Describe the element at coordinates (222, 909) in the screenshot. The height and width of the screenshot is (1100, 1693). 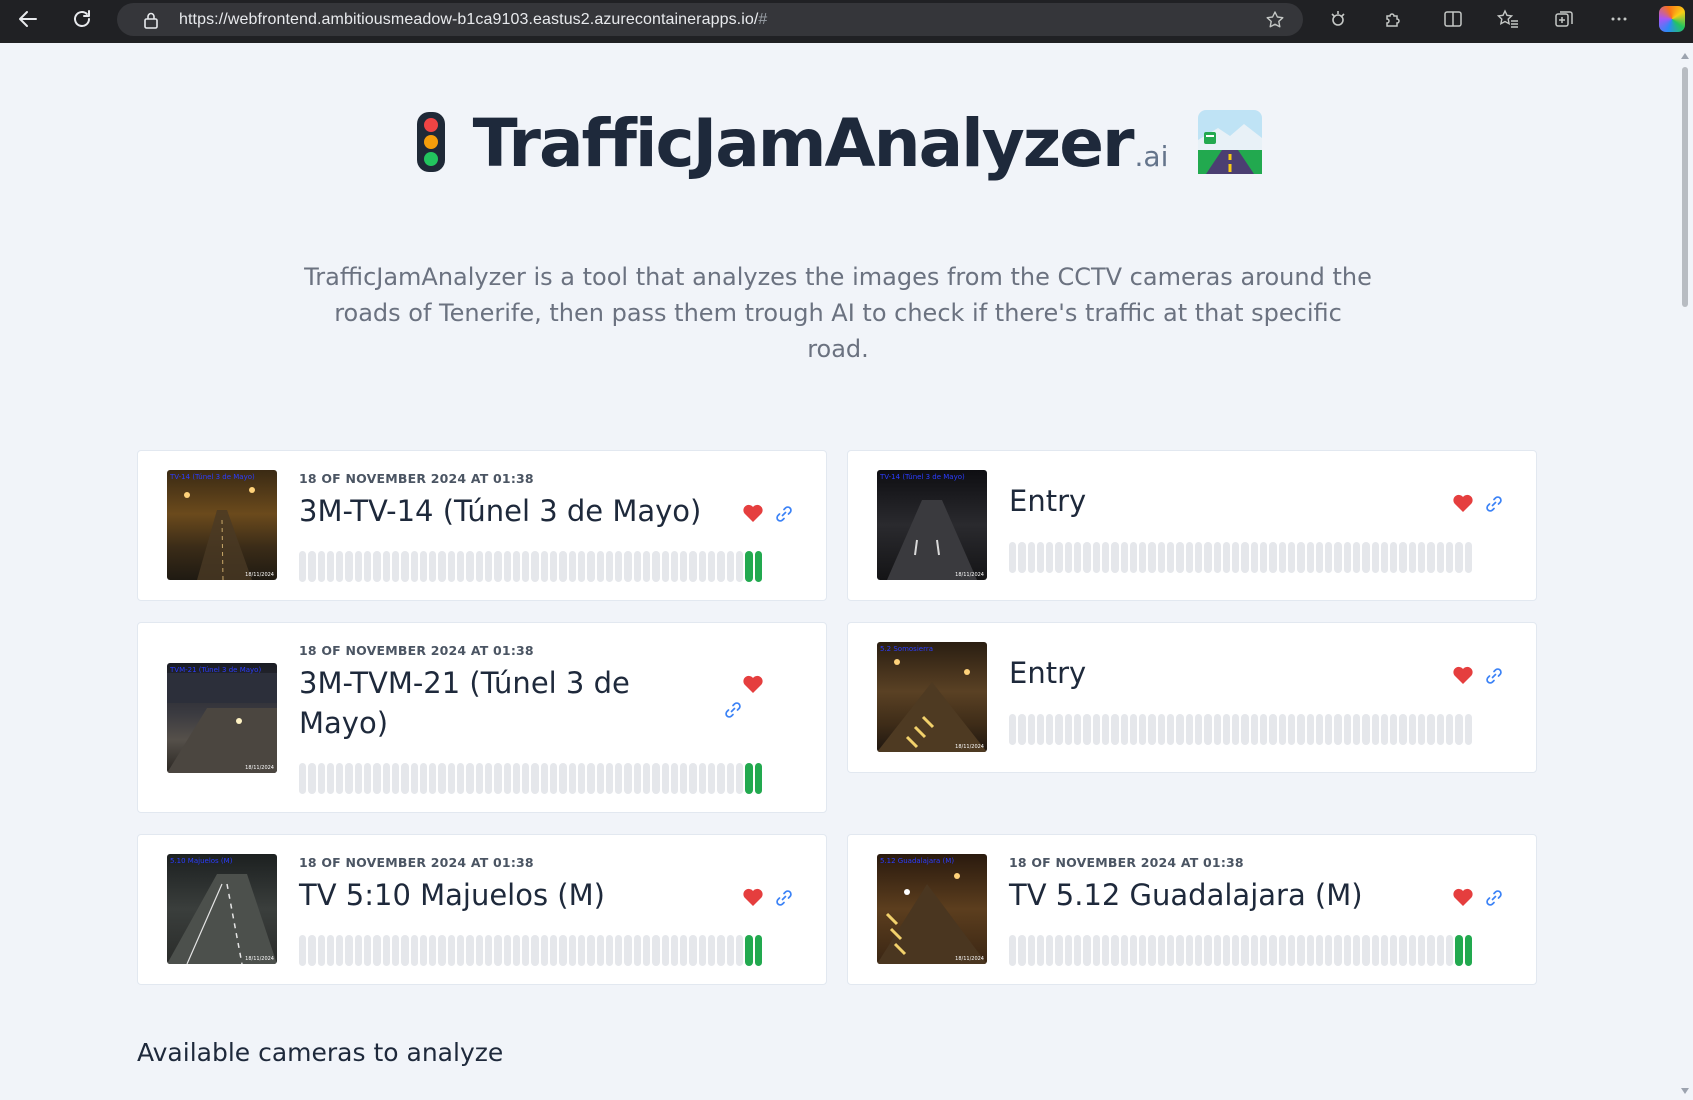
I see `camera-thumbnail: 5.10 Majuelos (M) 18/11/2024` at that location.